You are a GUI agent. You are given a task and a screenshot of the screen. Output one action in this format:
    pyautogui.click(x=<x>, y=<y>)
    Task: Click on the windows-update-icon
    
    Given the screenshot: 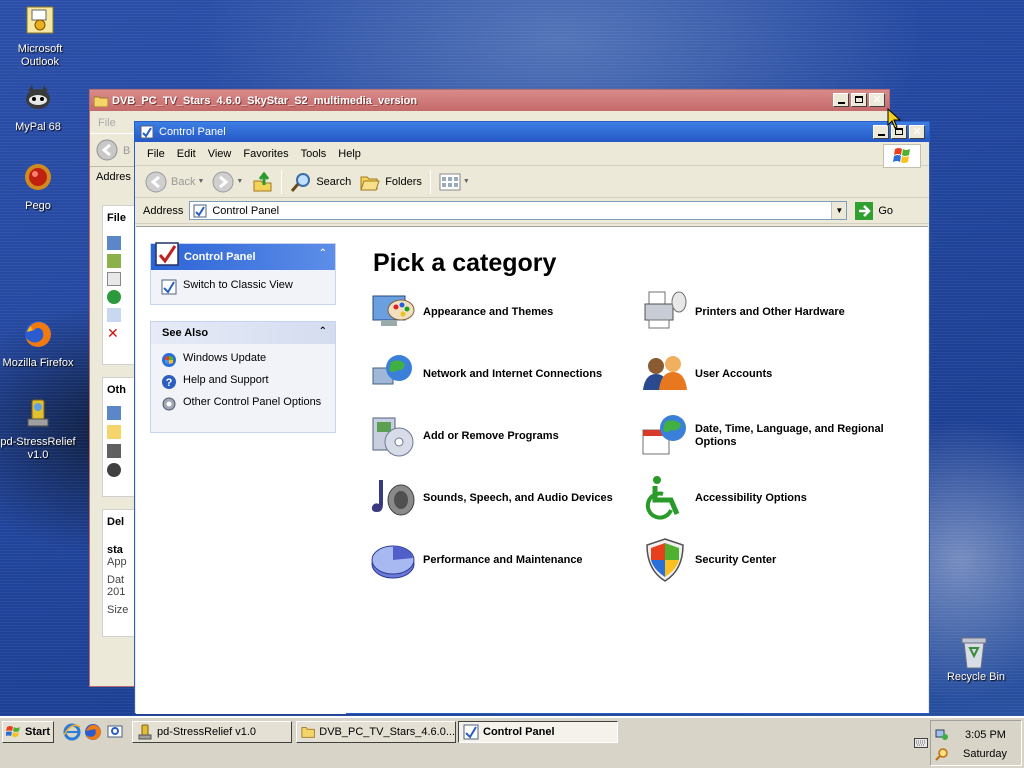 What is the action you would take?
    pyautogui.click(x=169, y=360)
    